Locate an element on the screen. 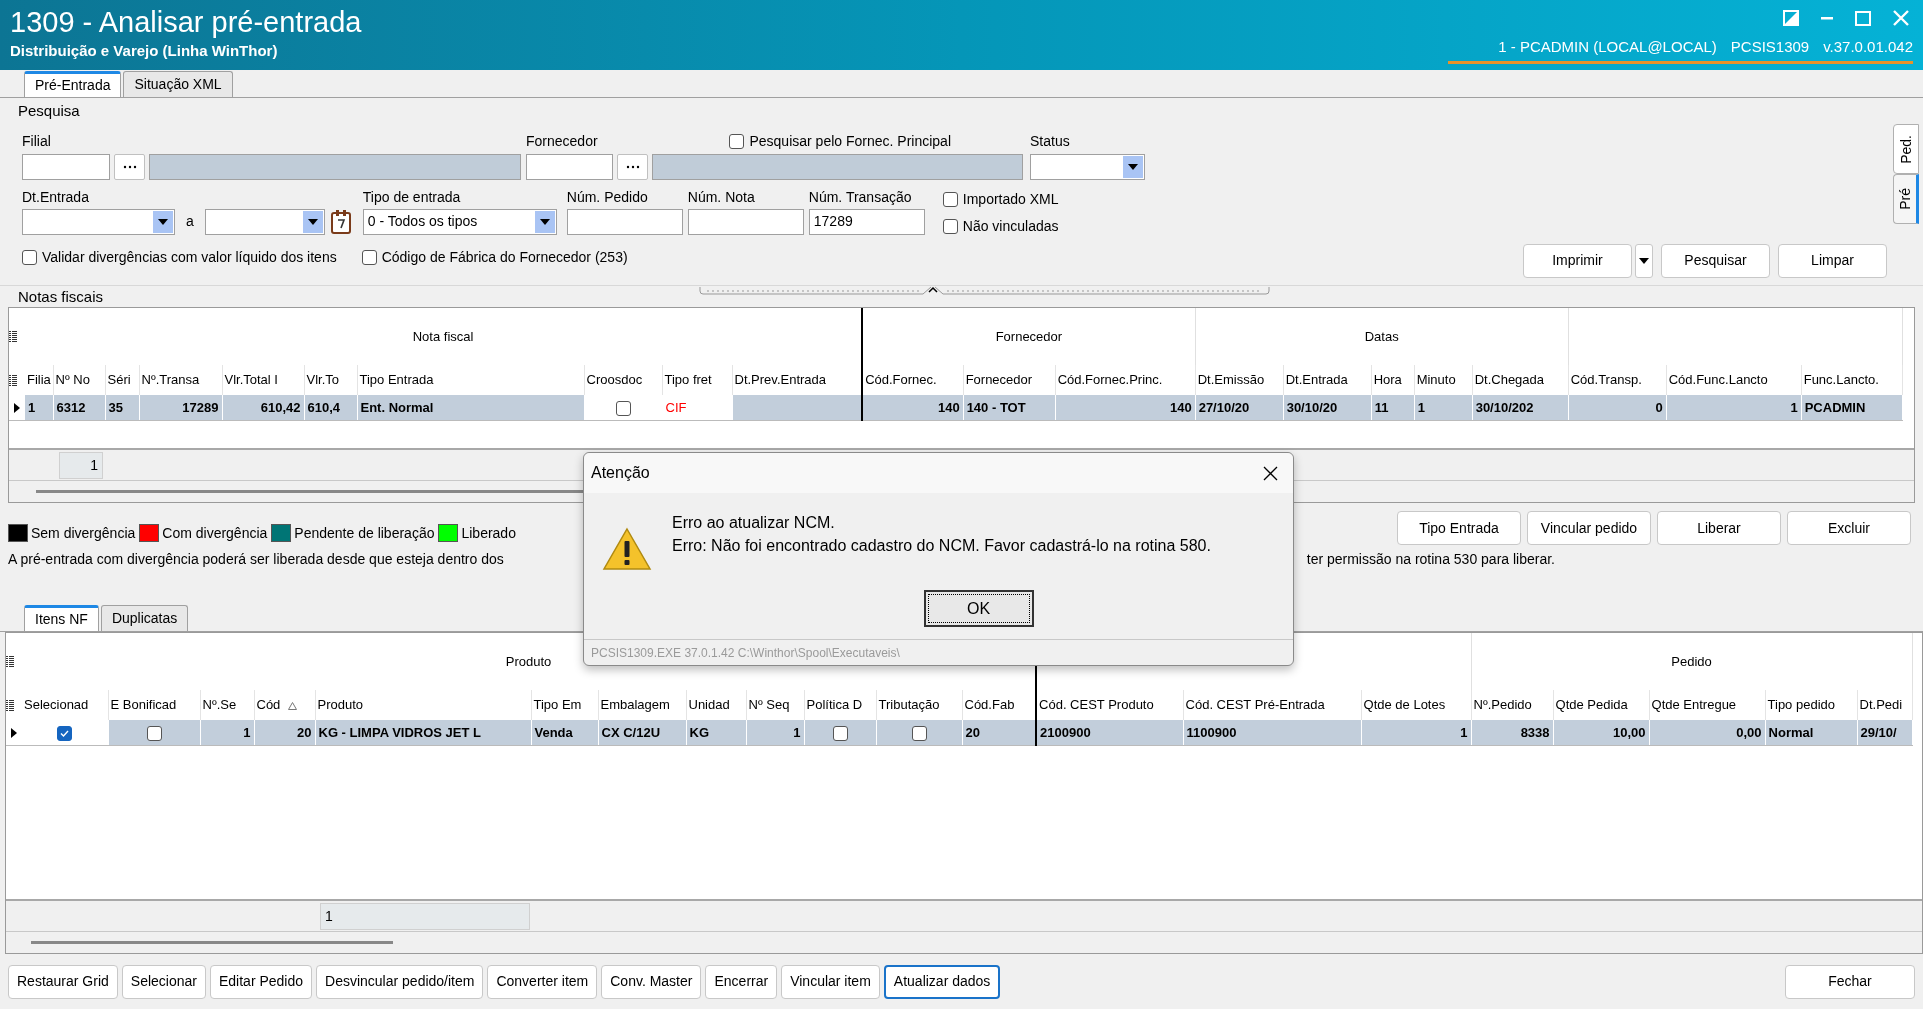  more-icon is located at coordinates (129, 166).